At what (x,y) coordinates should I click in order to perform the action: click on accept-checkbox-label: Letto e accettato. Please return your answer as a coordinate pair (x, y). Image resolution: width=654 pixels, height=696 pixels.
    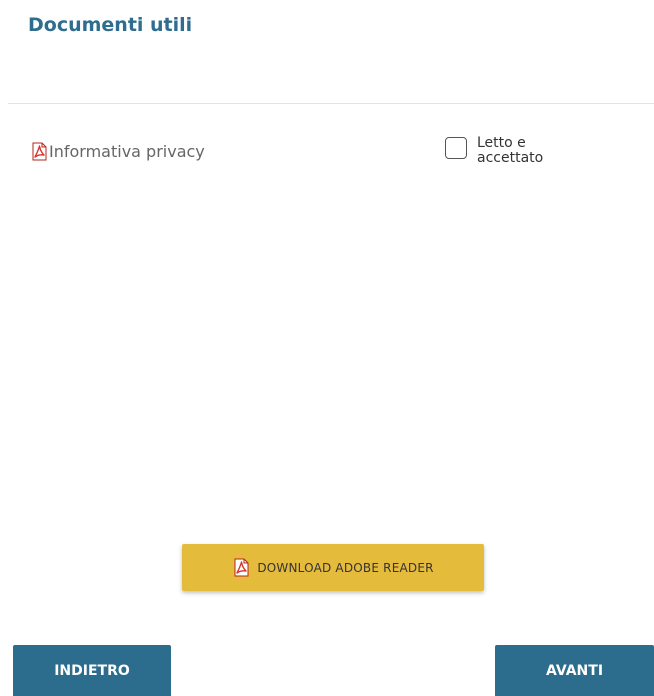
    Looking at the image, I should click on (520, 151).